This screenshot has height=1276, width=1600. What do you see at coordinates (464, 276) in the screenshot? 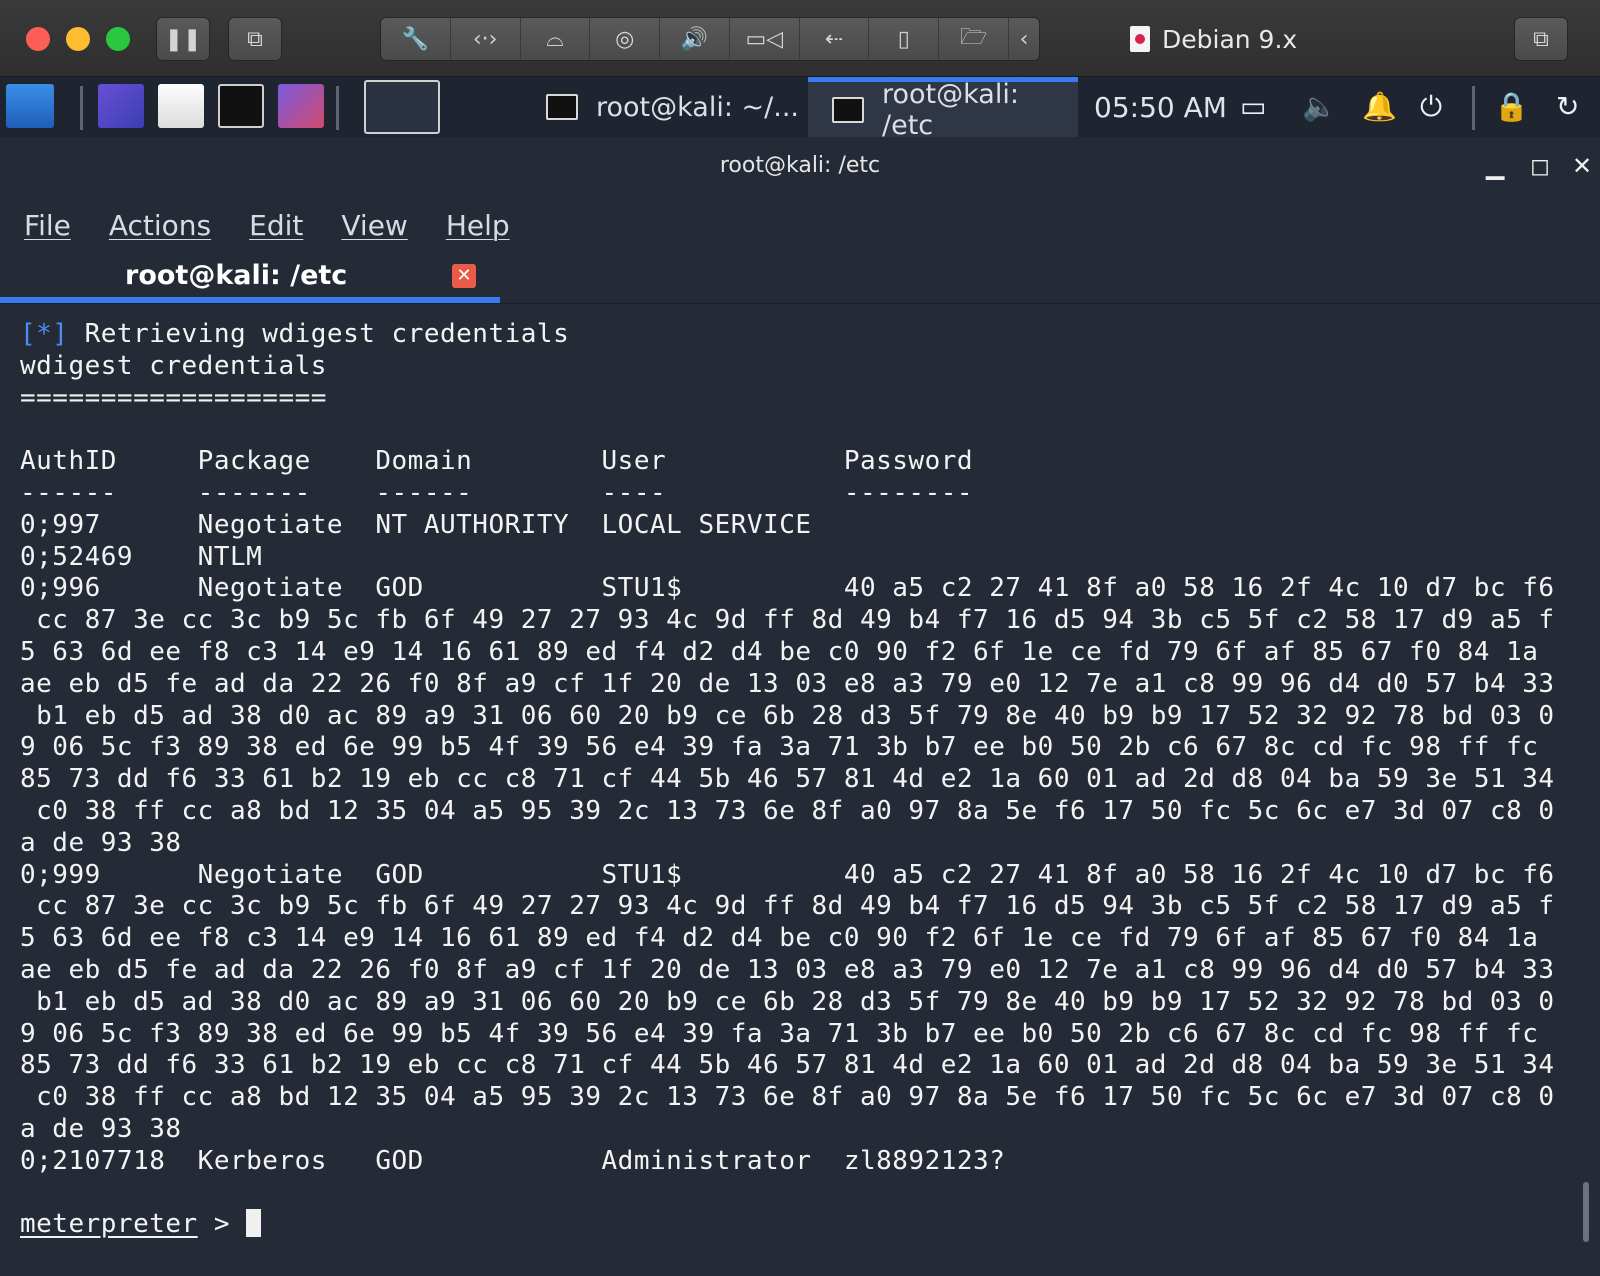
I see `close-tab-icon: ✕` at bounding box center [464, 276].